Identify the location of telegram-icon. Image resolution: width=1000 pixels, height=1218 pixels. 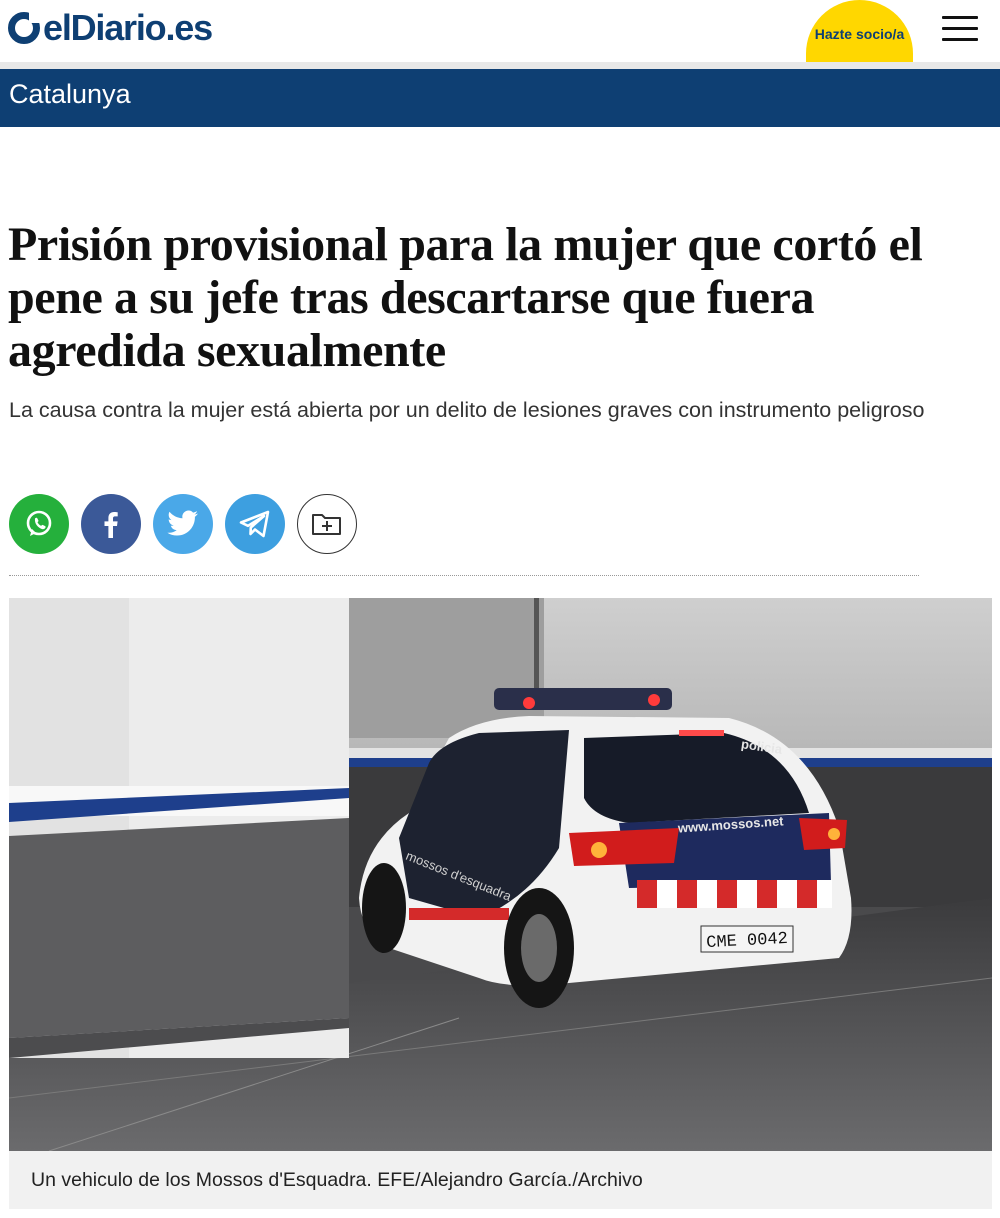
(254, 524).